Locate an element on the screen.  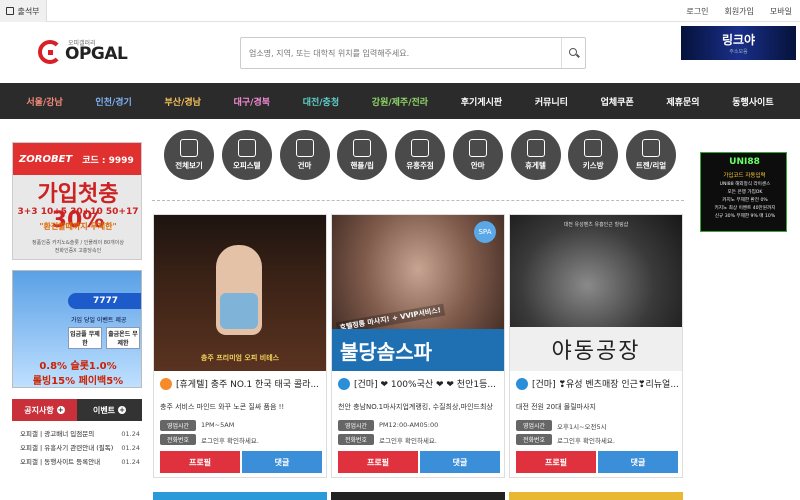
category-label: 핸플/립 is located at coordinates (362, 165).